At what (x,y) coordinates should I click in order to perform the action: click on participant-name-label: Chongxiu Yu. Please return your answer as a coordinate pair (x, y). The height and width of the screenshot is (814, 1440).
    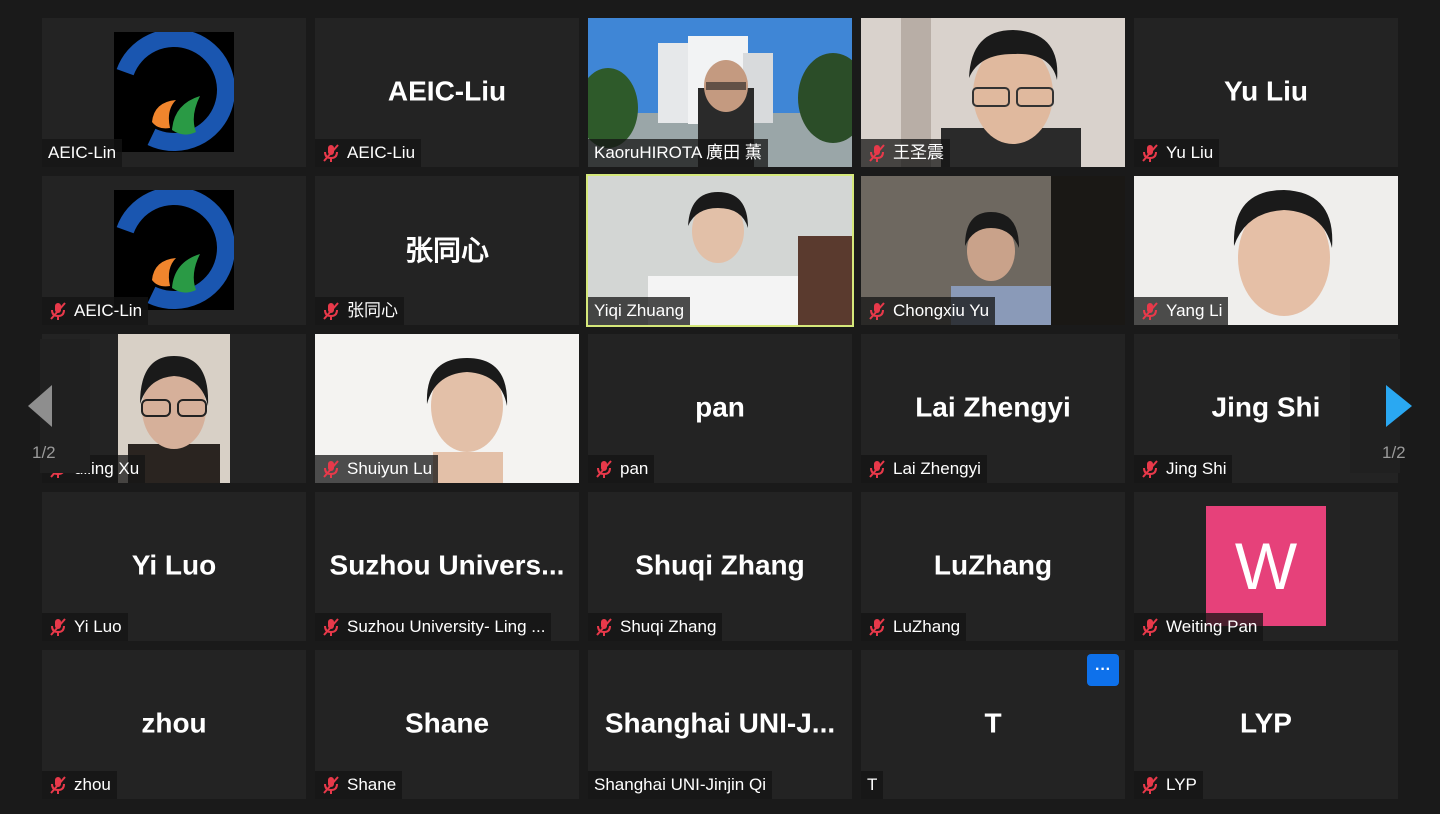
    Looking at the image, I should click on (928, 311).